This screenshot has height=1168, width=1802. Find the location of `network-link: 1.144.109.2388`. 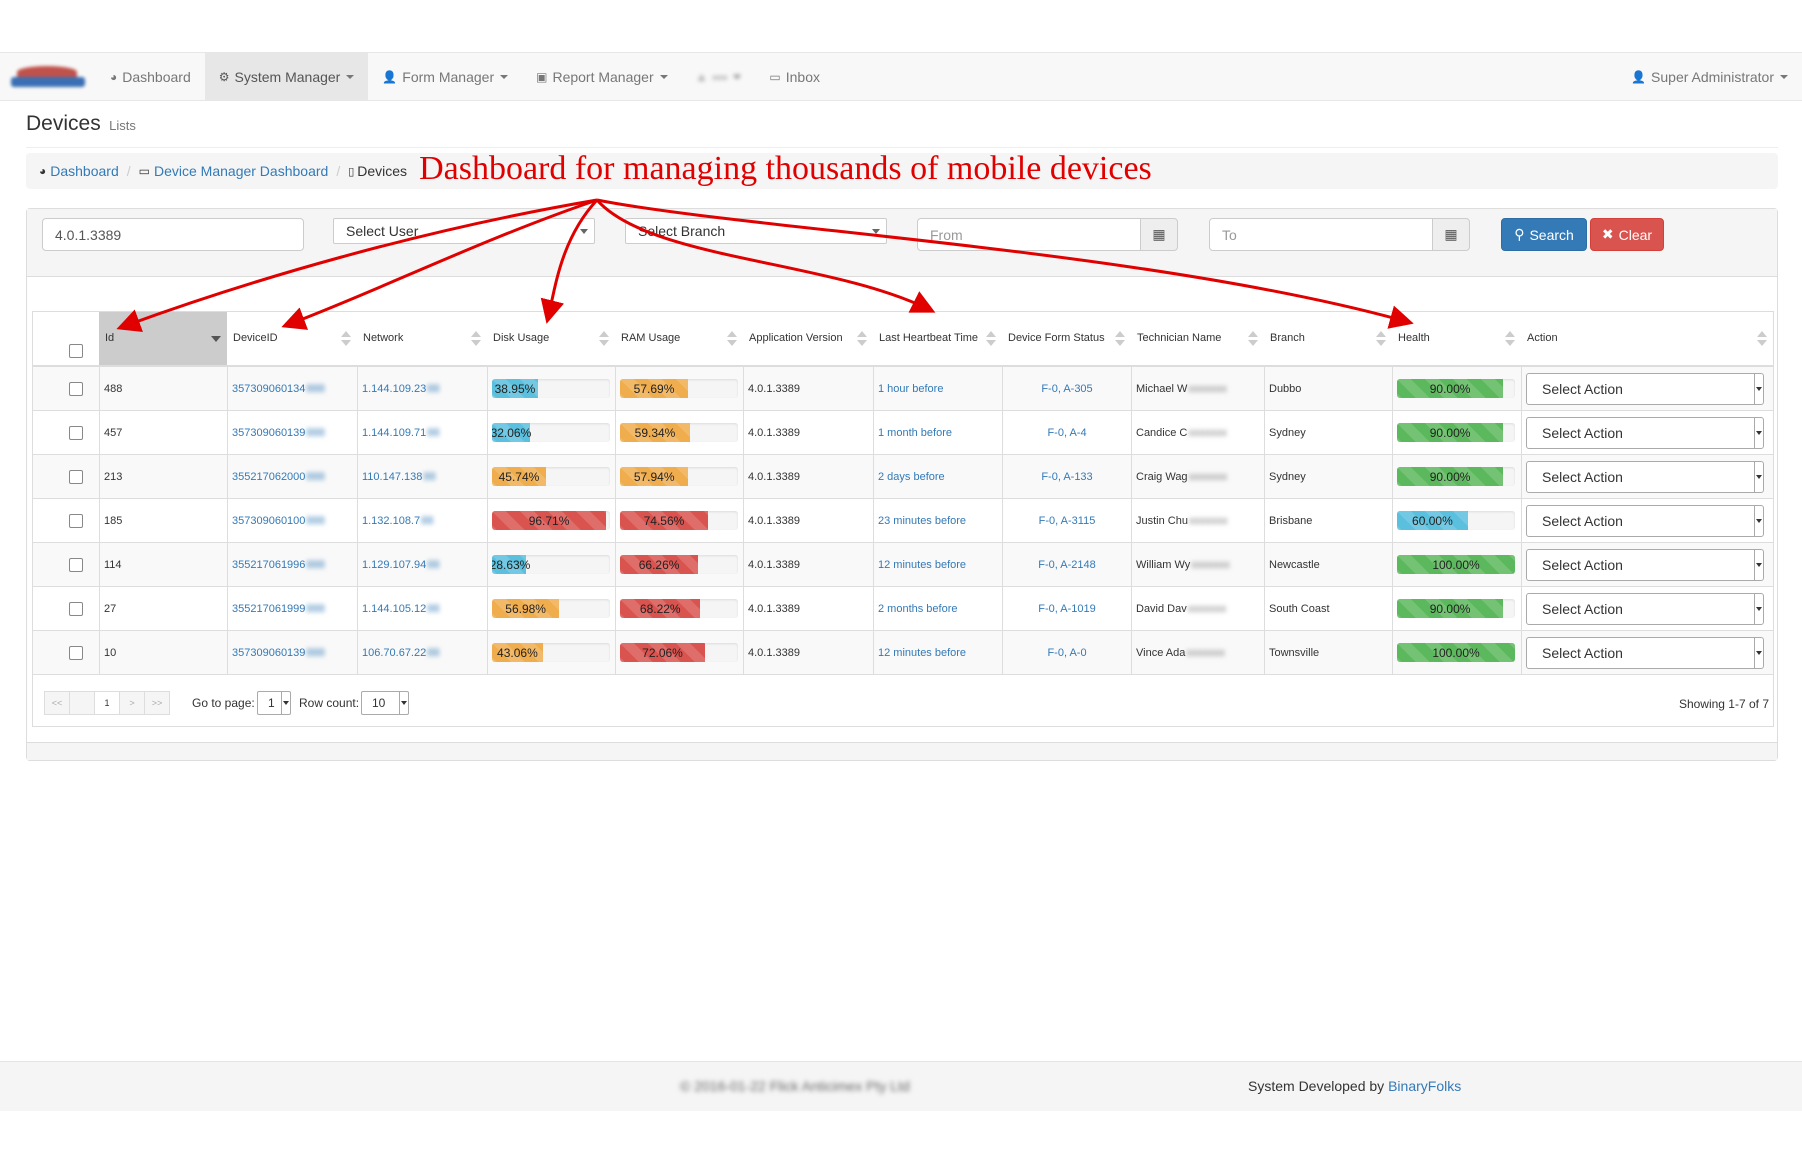

network-link: 1.144.109.2388 is located at coordinates (400, 389).